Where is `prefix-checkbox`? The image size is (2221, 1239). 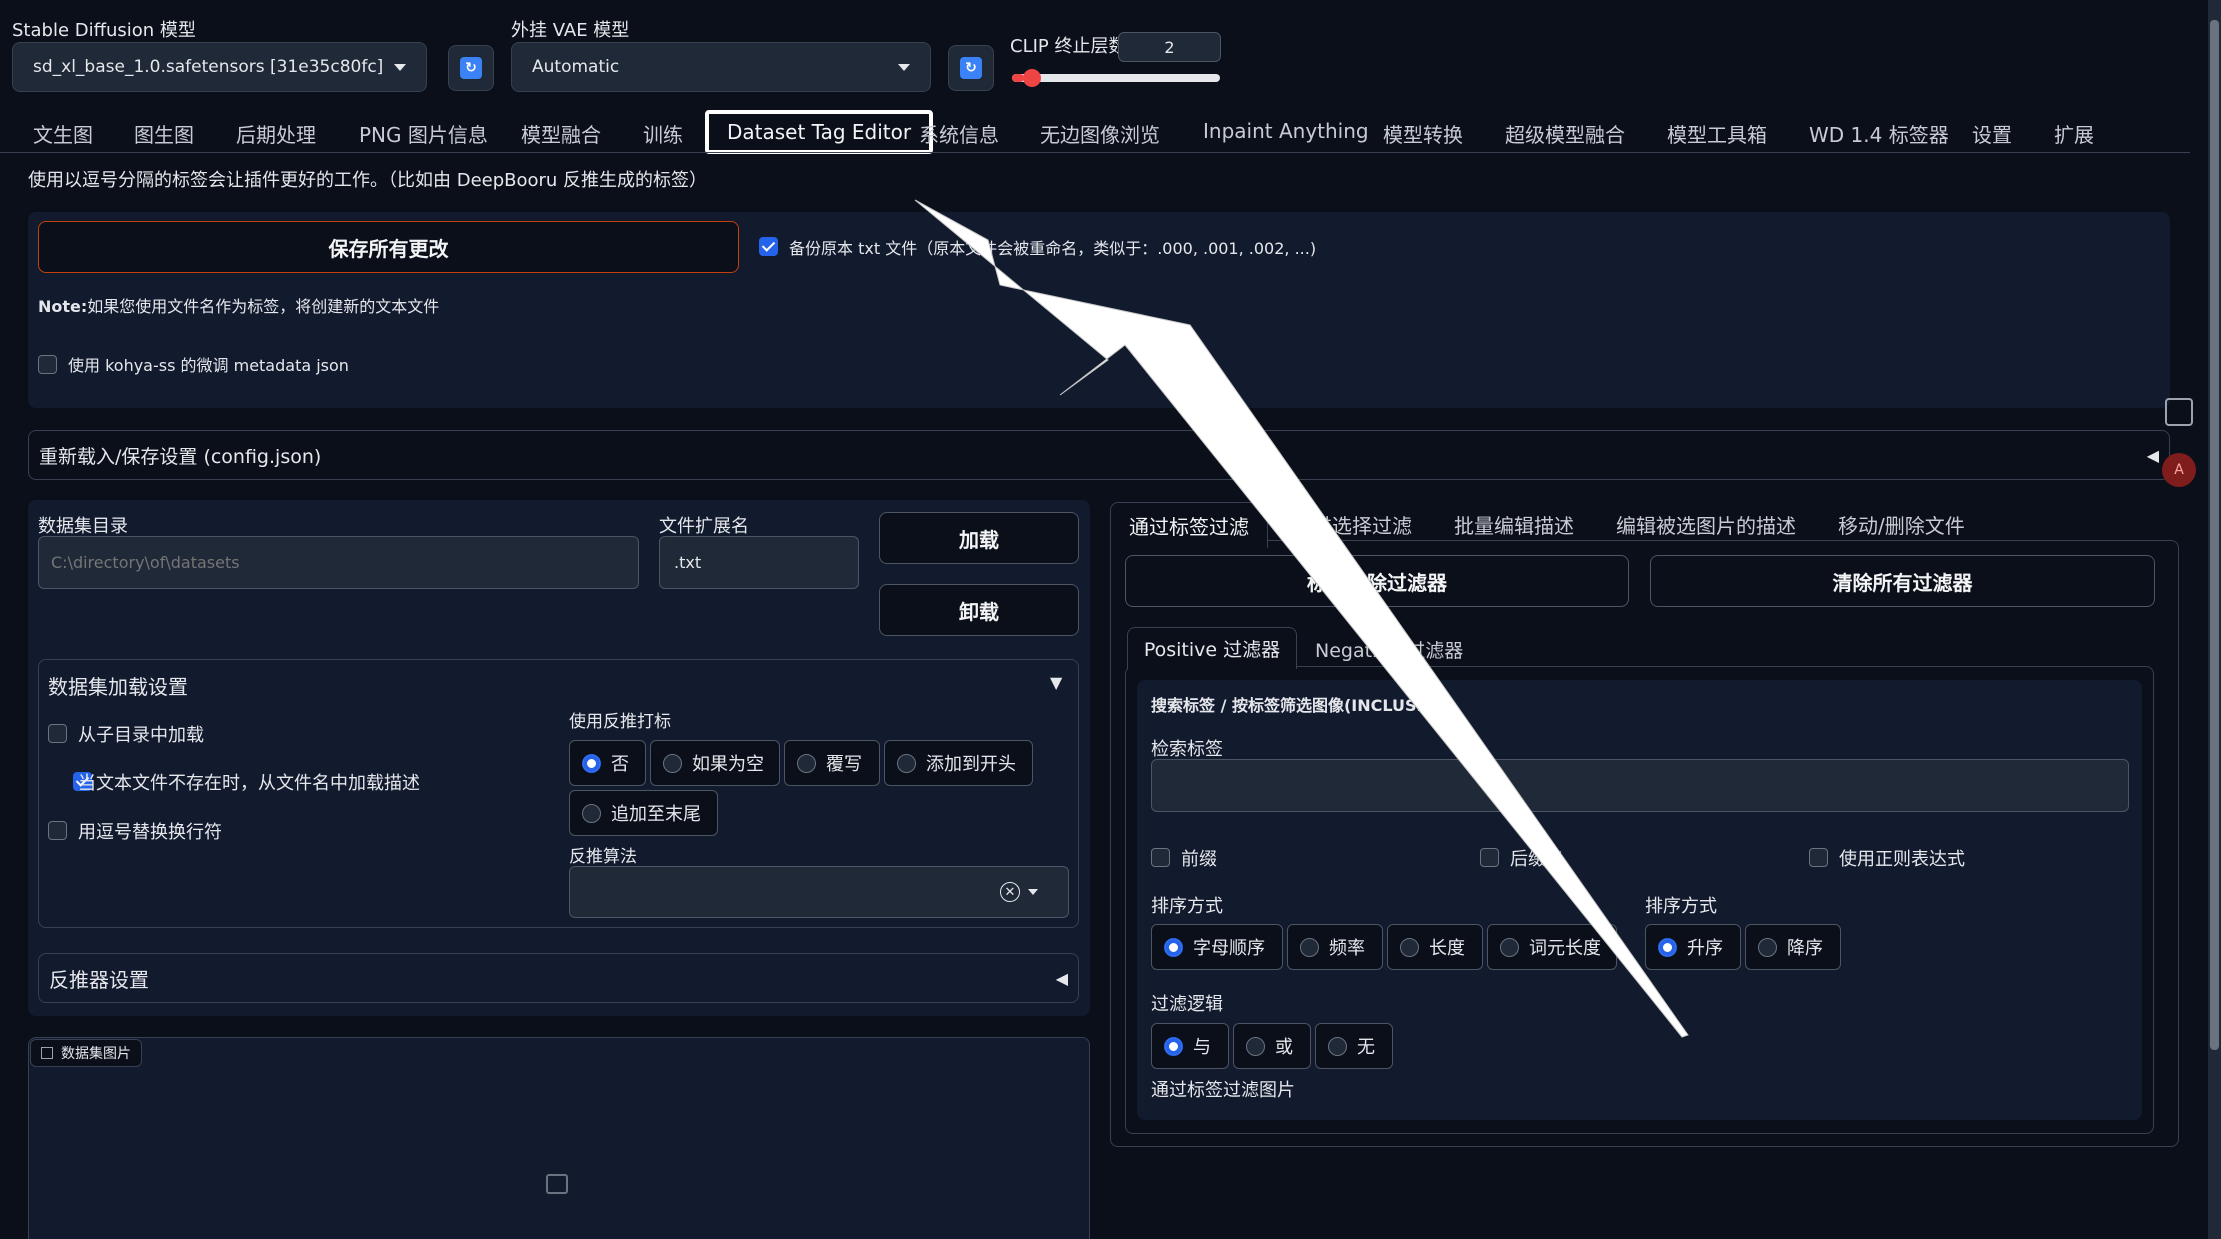
prefix-checkbox is located at coordinates (1160, 857).